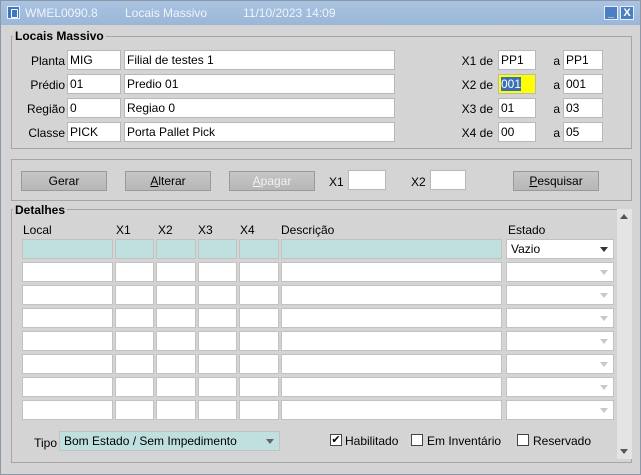  I want to click on x2-to-field: 001, so click(583, 84).